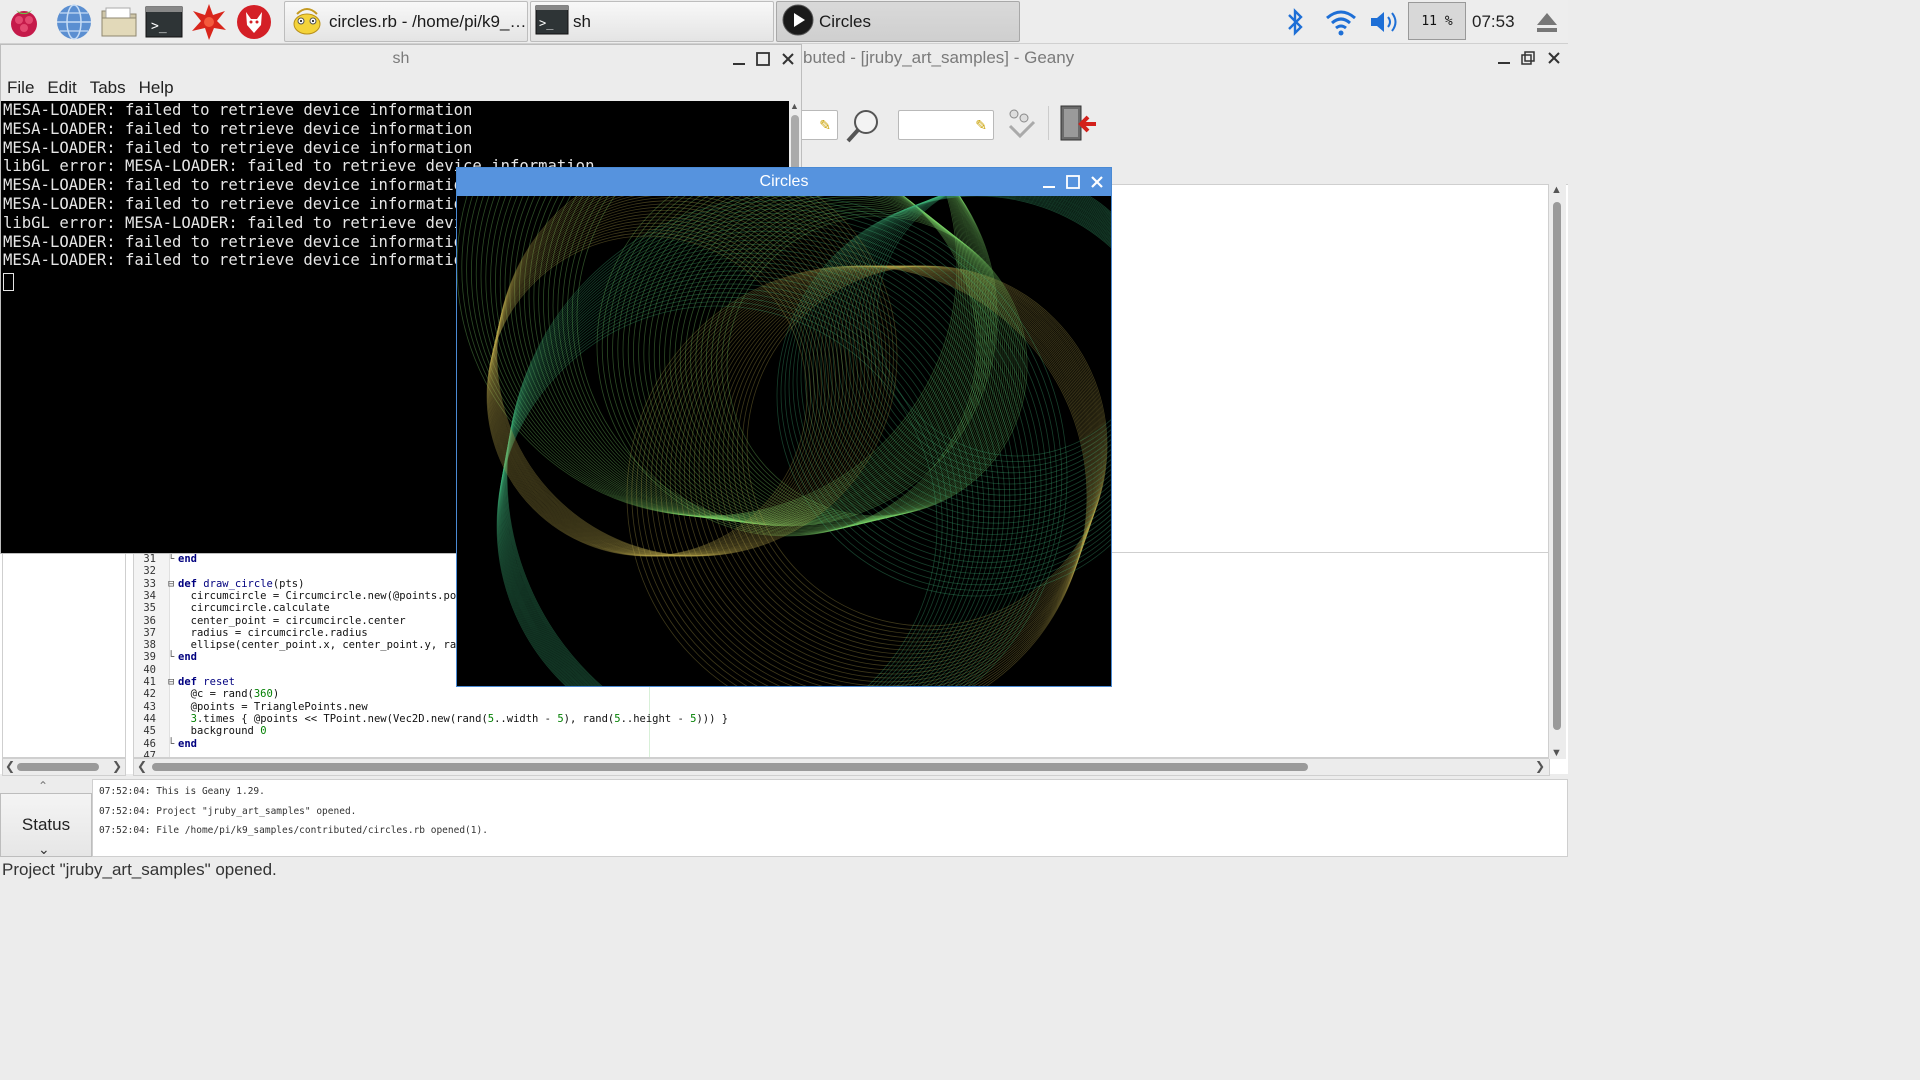 The height and width of the screenshot is (1080, 1920). What do you see at coordinates (149, 608) in the screenshot?
I see `line-number: 35` at bounding box center [149, 608].